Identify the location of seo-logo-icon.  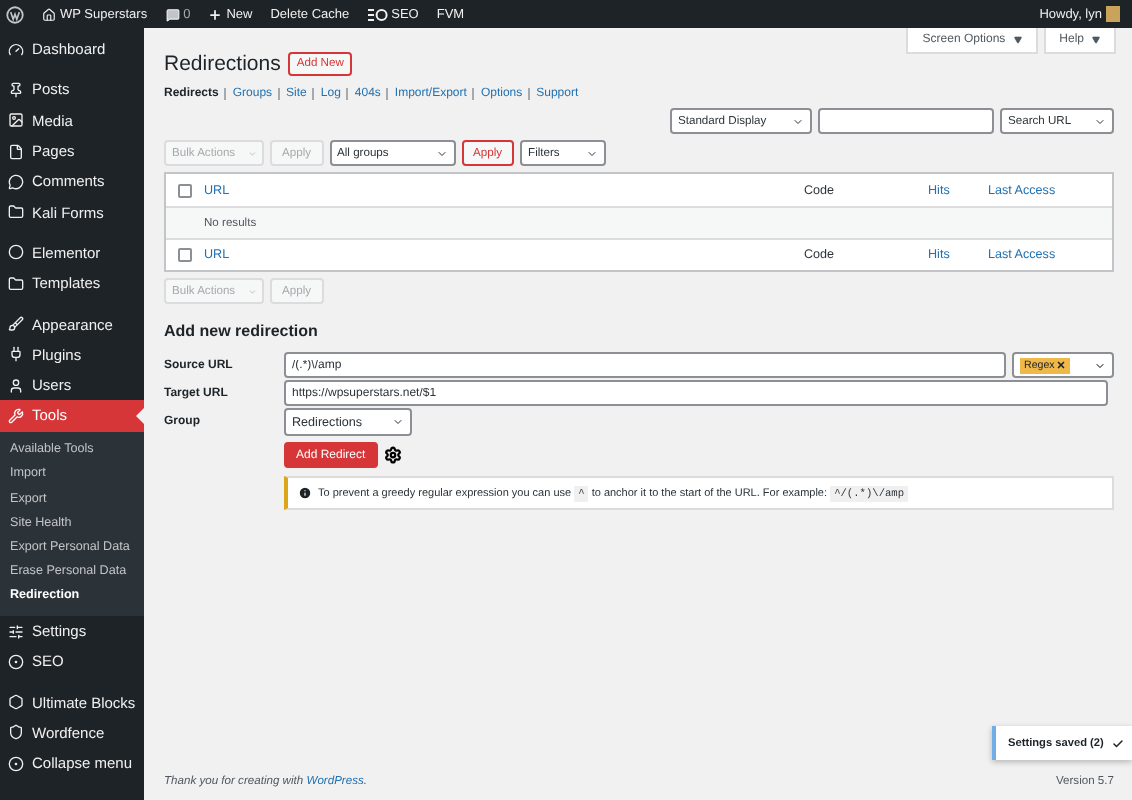
(377, 14).